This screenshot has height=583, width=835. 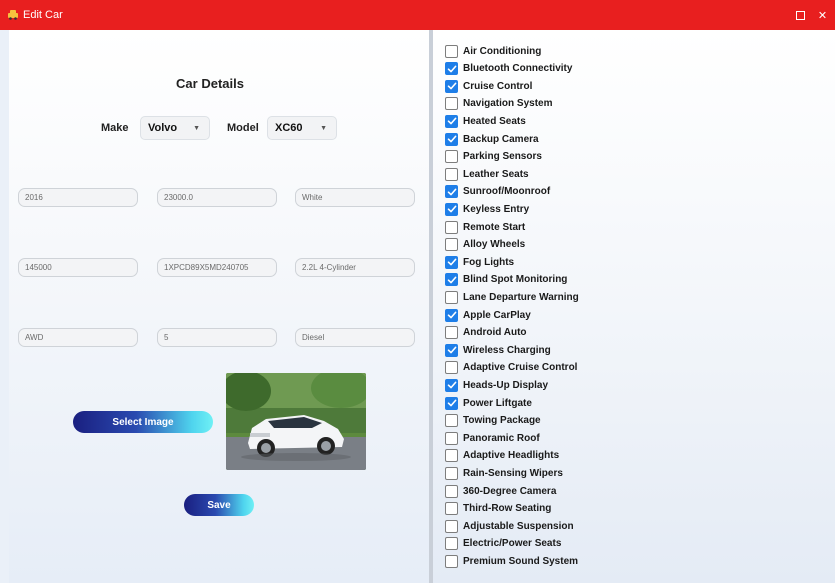 I want to click on vin-field-value: 1XPCD89X5MD240705, so click(x=206, y=267).